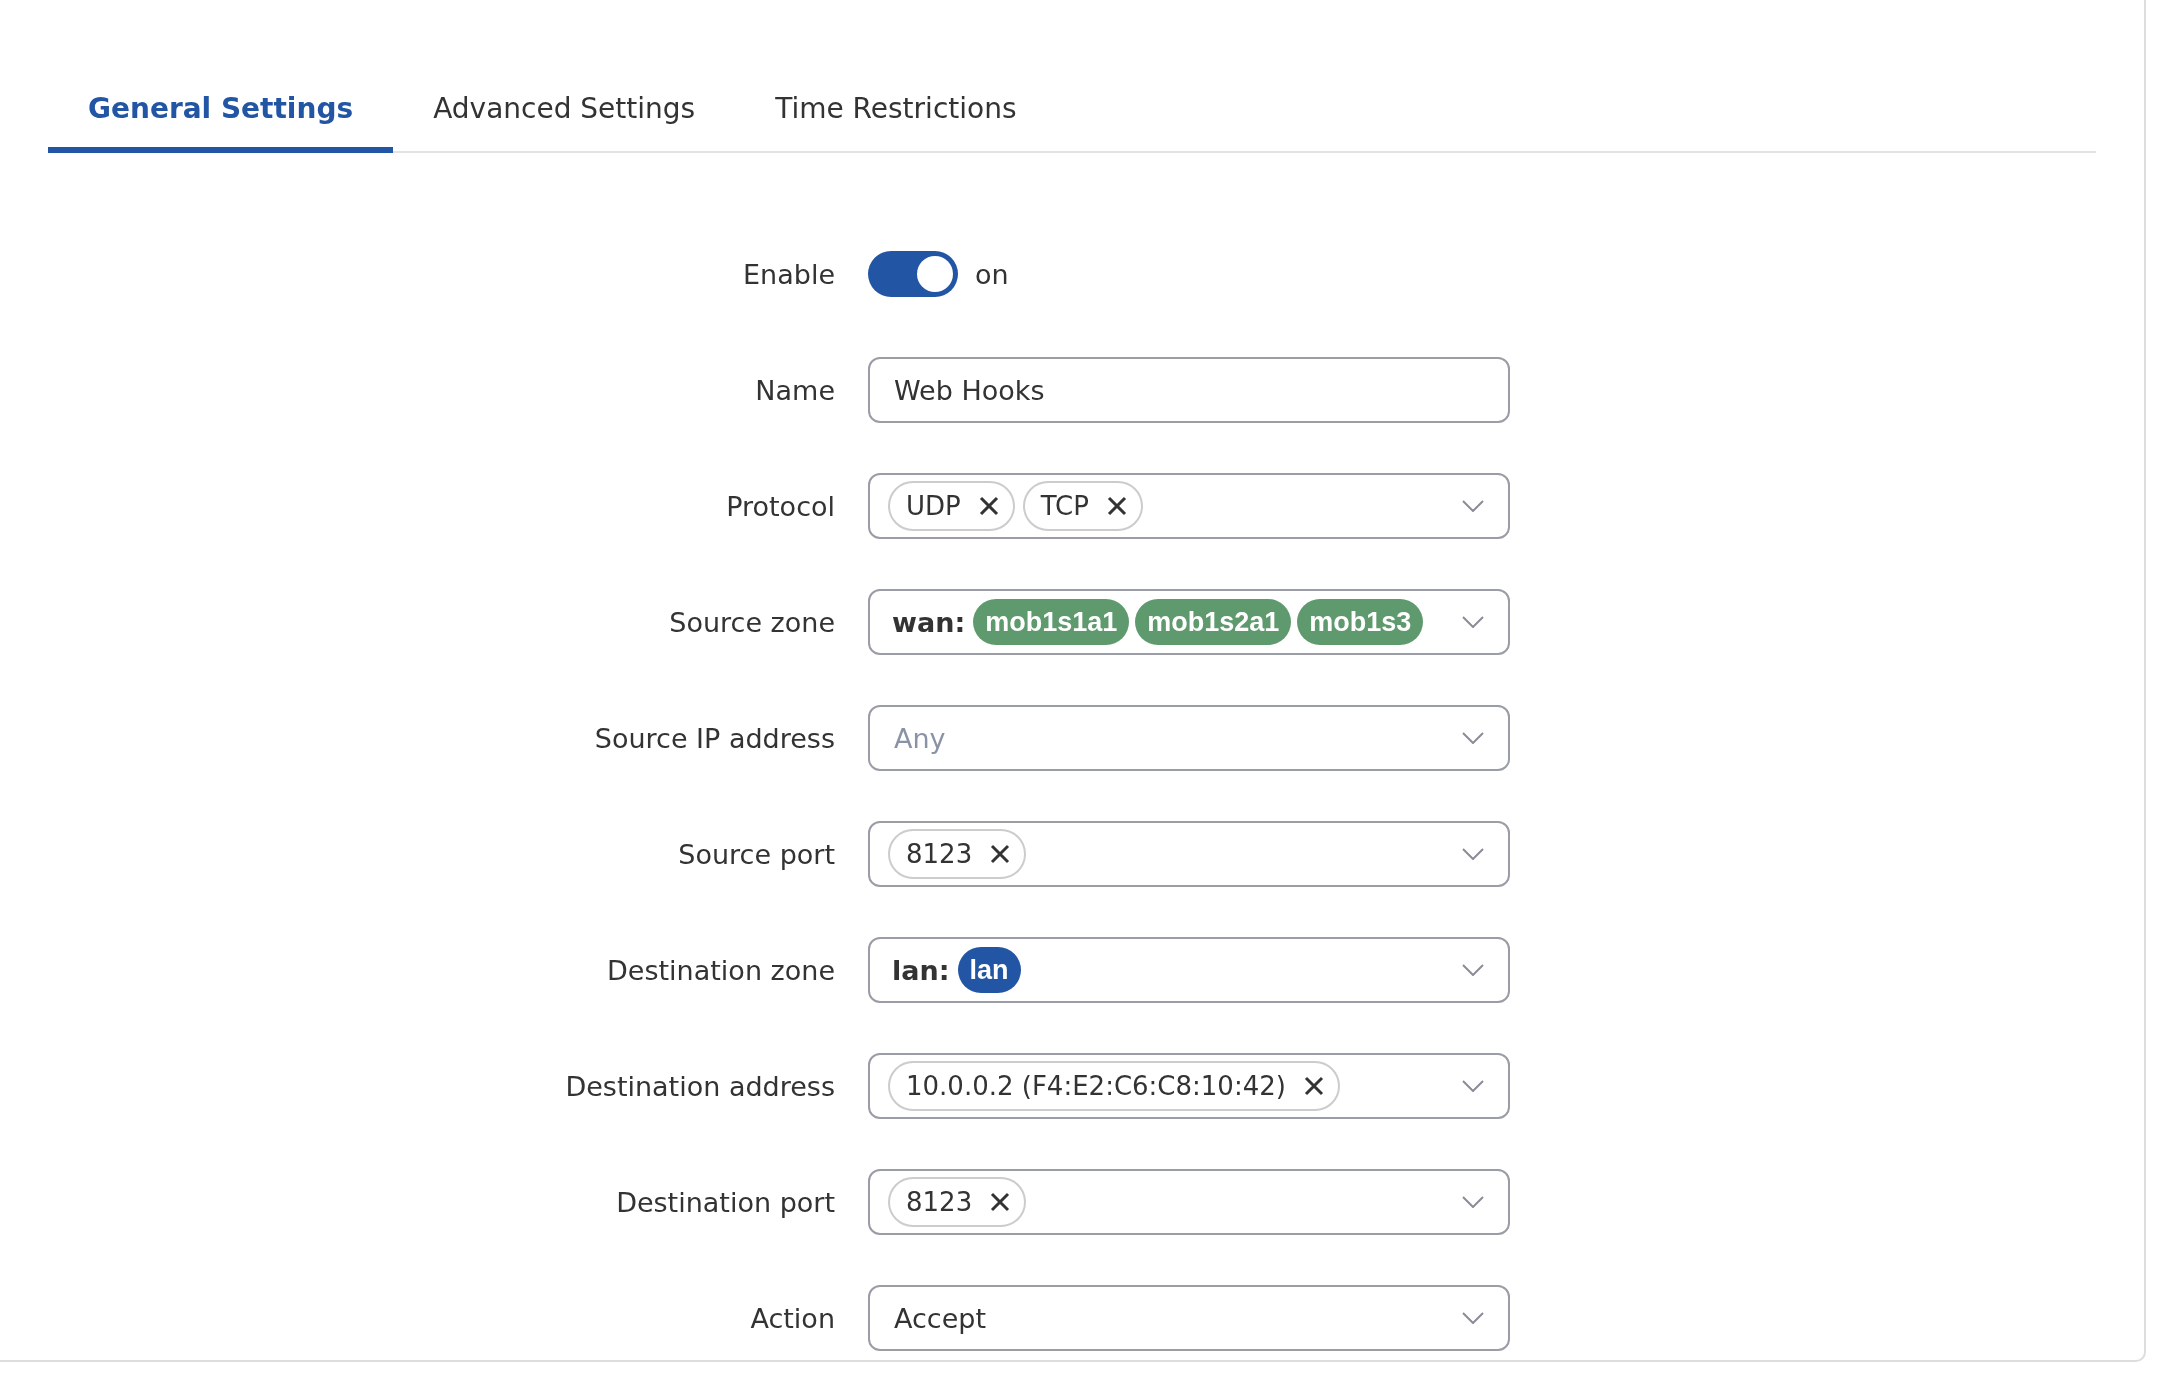  What do you see at coordinates (794, 390) in the screenshot?
I see `field-label: Name` at bounding box center [794, 390].